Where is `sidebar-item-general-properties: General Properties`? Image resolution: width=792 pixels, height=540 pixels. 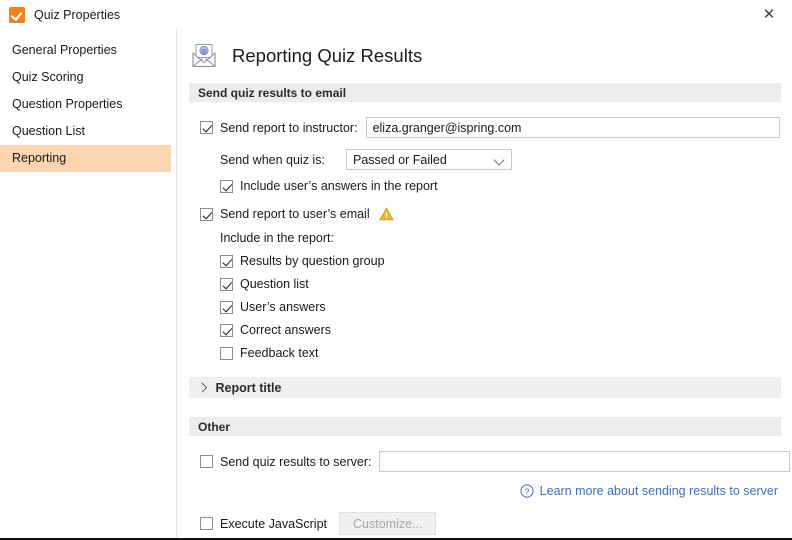
sidebar-item-general-properties: General Properties is located at coordinates (85, 50).